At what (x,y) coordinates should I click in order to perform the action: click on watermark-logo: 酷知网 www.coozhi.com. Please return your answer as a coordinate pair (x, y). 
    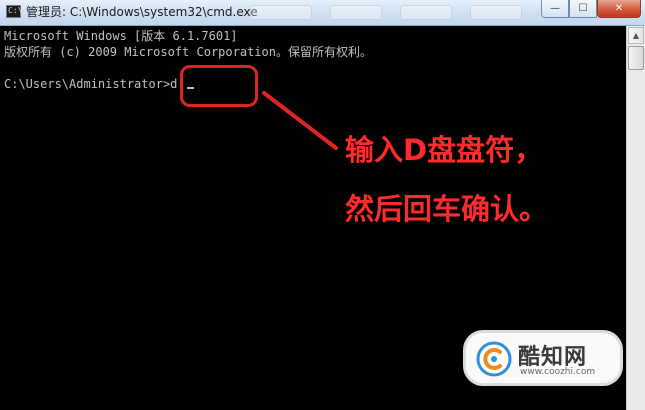
    Looking at the image, I should click on (543, 358).